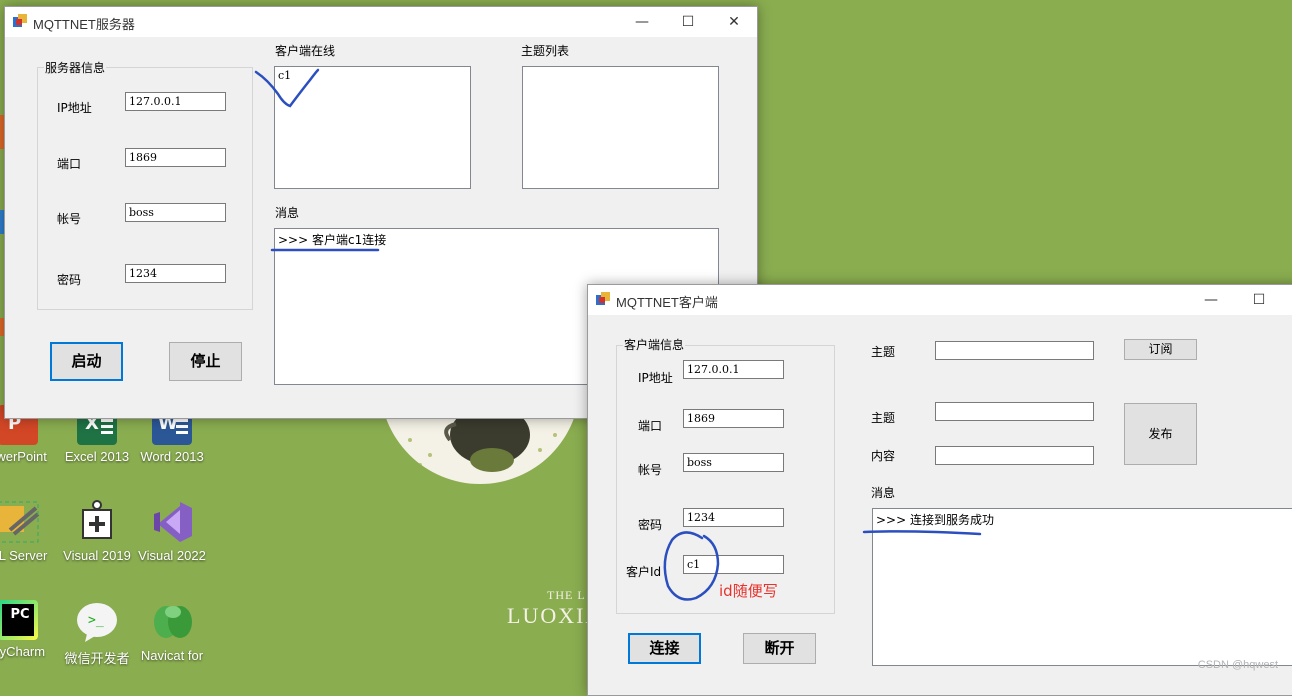  Describe the element at coordinates (372, 127) in the screenshot. I see `clients-online-list: c1` at that location.